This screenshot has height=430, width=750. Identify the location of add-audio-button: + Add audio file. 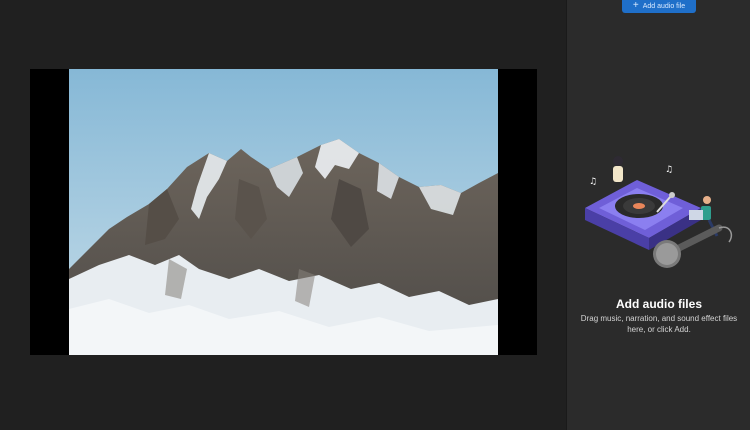
(659, 6).